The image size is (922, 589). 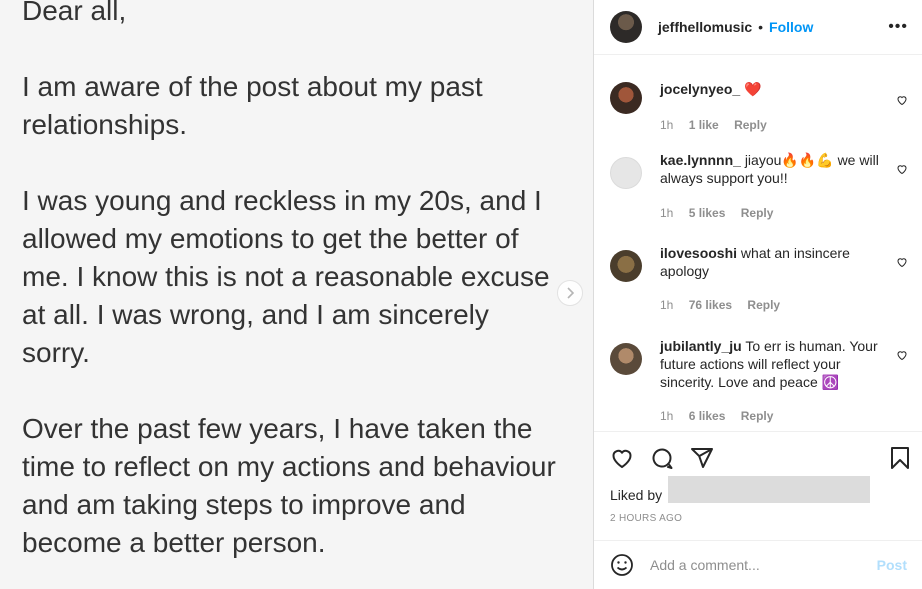 I want to click on post-actions: Liked by 2 HOURS AGO, so click(x=758, y=485).